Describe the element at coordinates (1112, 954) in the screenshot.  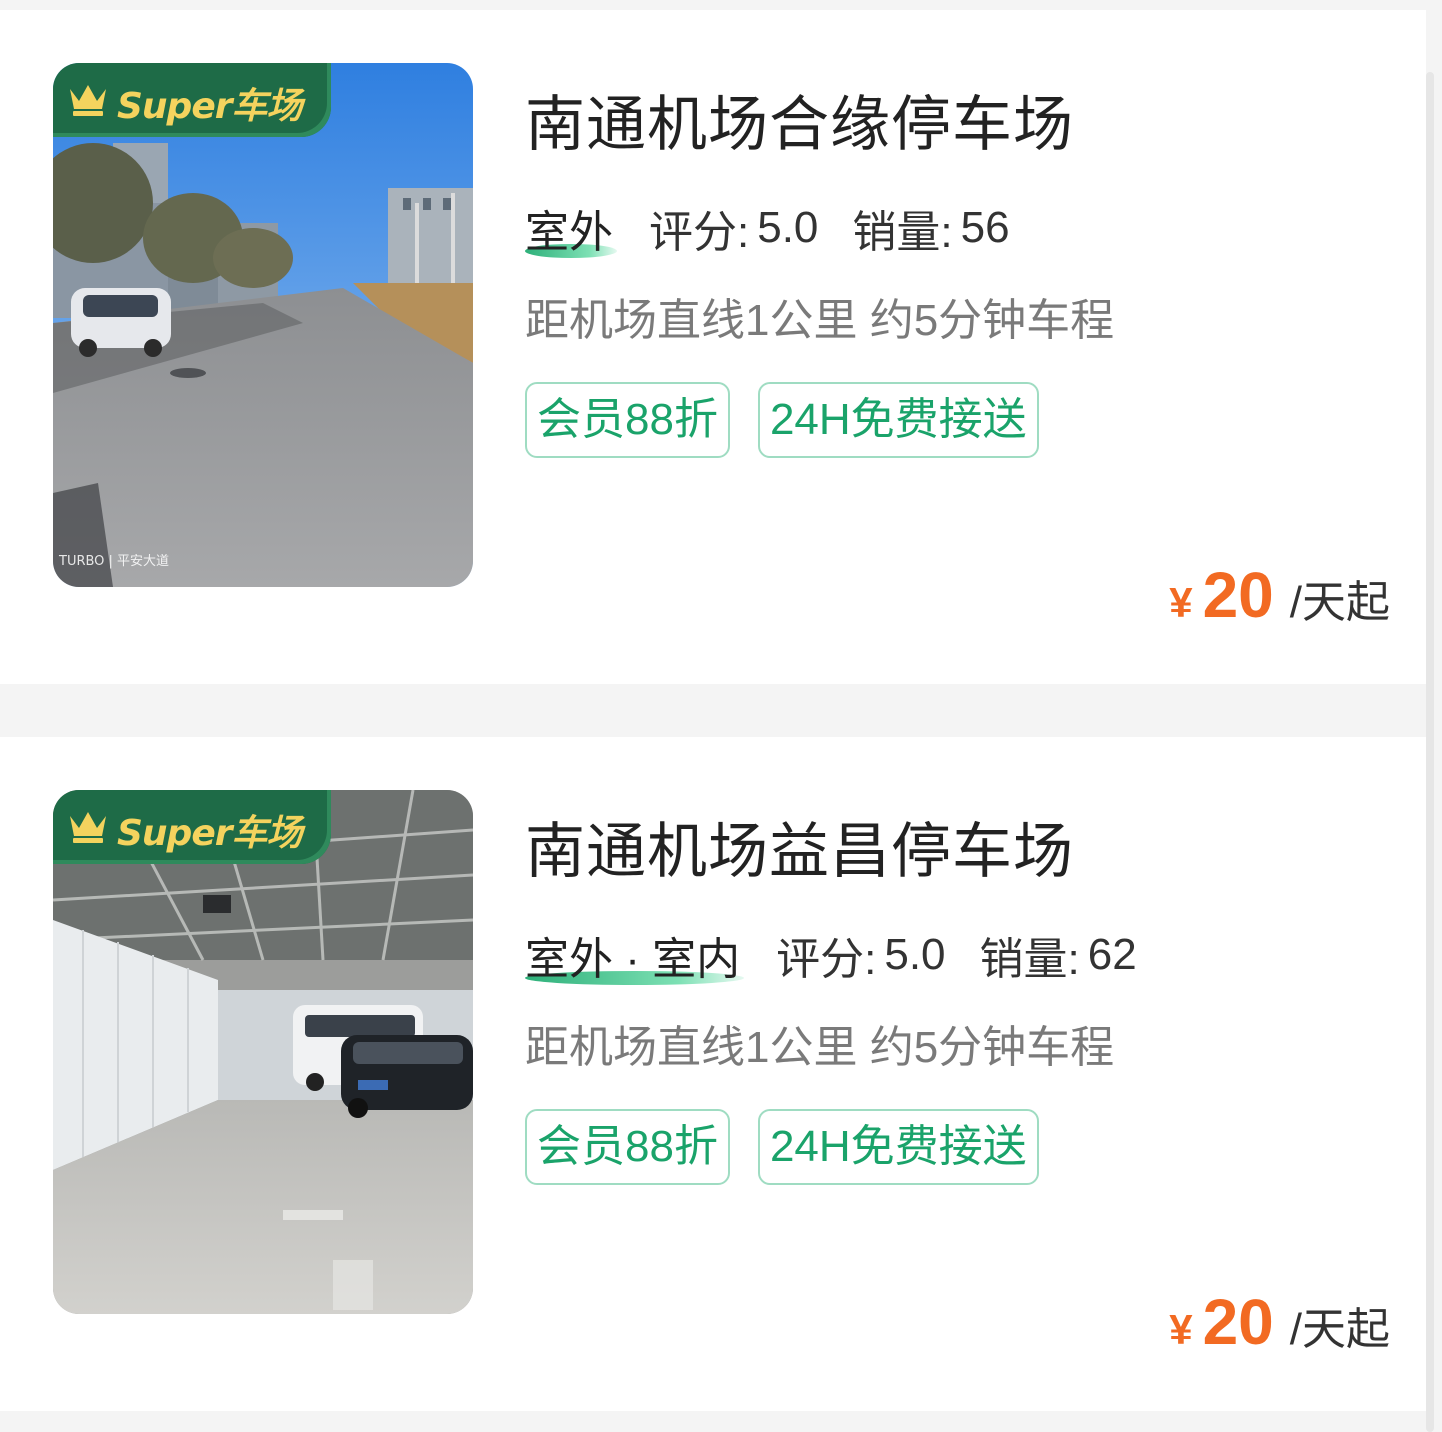
I see `sales-value: 62` at that location.